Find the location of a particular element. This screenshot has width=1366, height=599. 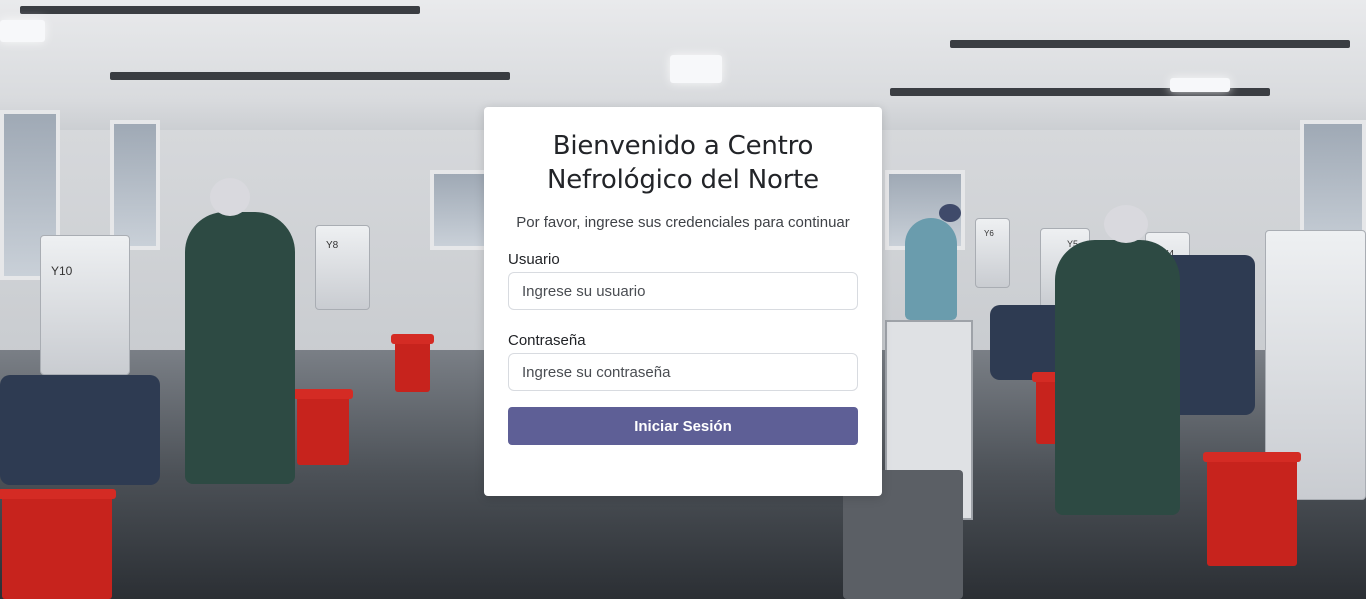

window-center is located at coordinates (460, 210).